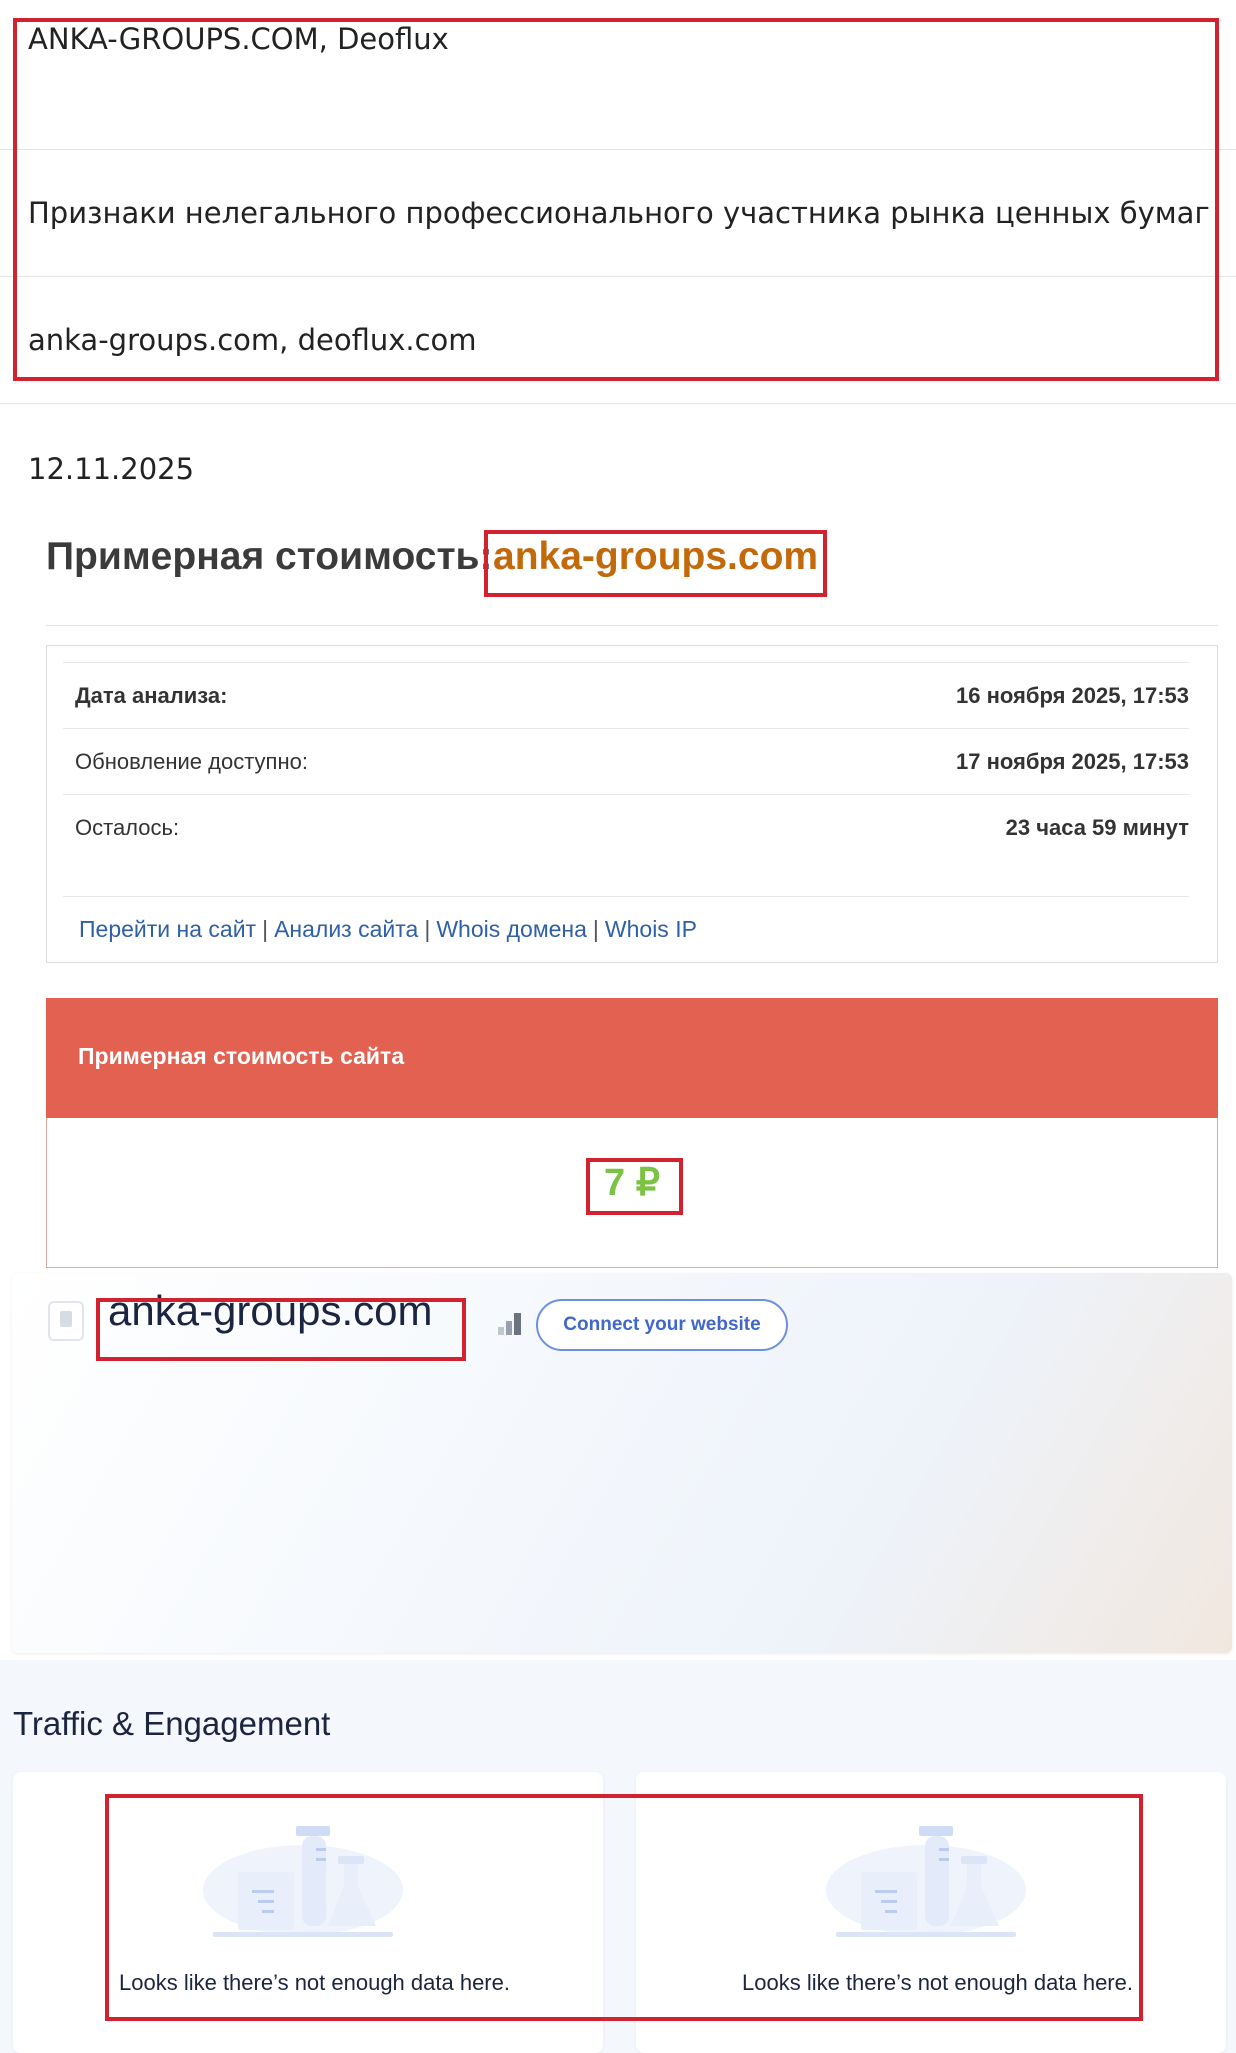 This screenshot has width=1236, height=2053. Describe the element at coordinates (511, 929) in the screenshot. I see `link-whois-domain: Whois домена` at that location.